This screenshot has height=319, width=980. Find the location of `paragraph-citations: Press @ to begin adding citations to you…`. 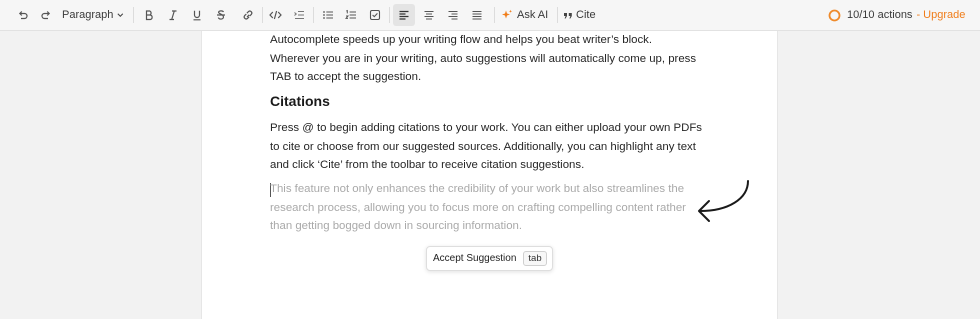

paragraph-citations: Press @ to begin adding citations to you… is located at coordinates (490, 147).